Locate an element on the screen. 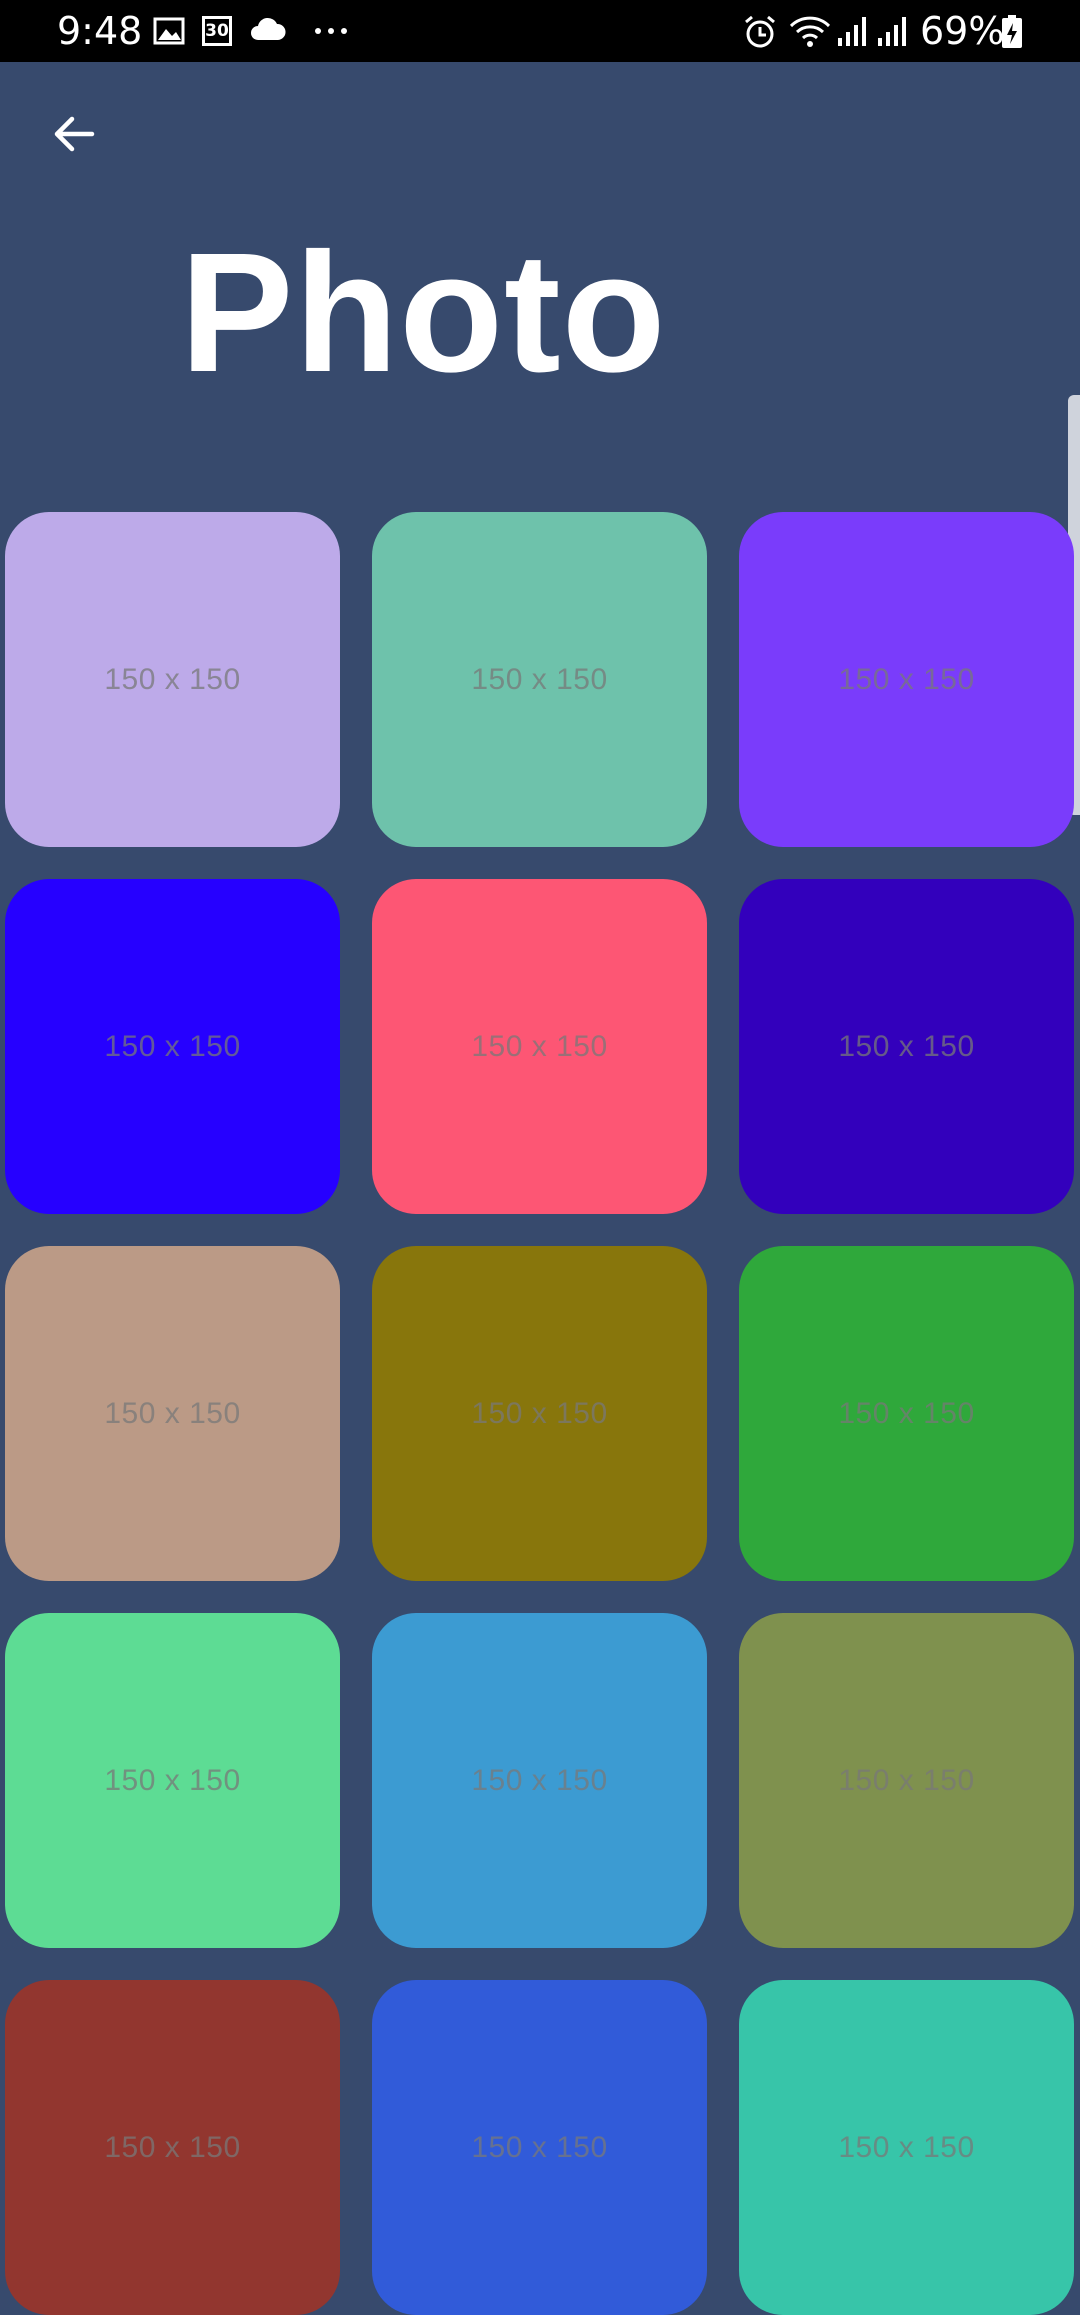  page-title: Photo is located at coordinates (423, 313).